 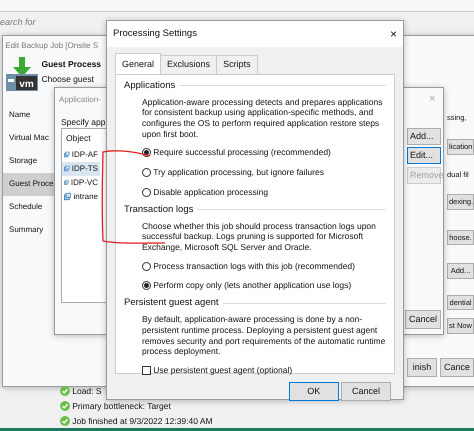 I want to click on section-heading: Applications, so click(x=150, y=85).